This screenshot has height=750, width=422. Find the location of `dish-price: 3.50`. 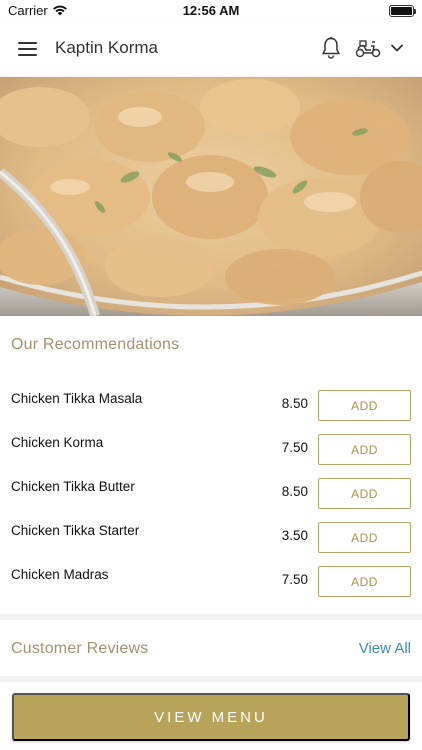

dish-price: 3.50 is located at coordinates (294, 535).